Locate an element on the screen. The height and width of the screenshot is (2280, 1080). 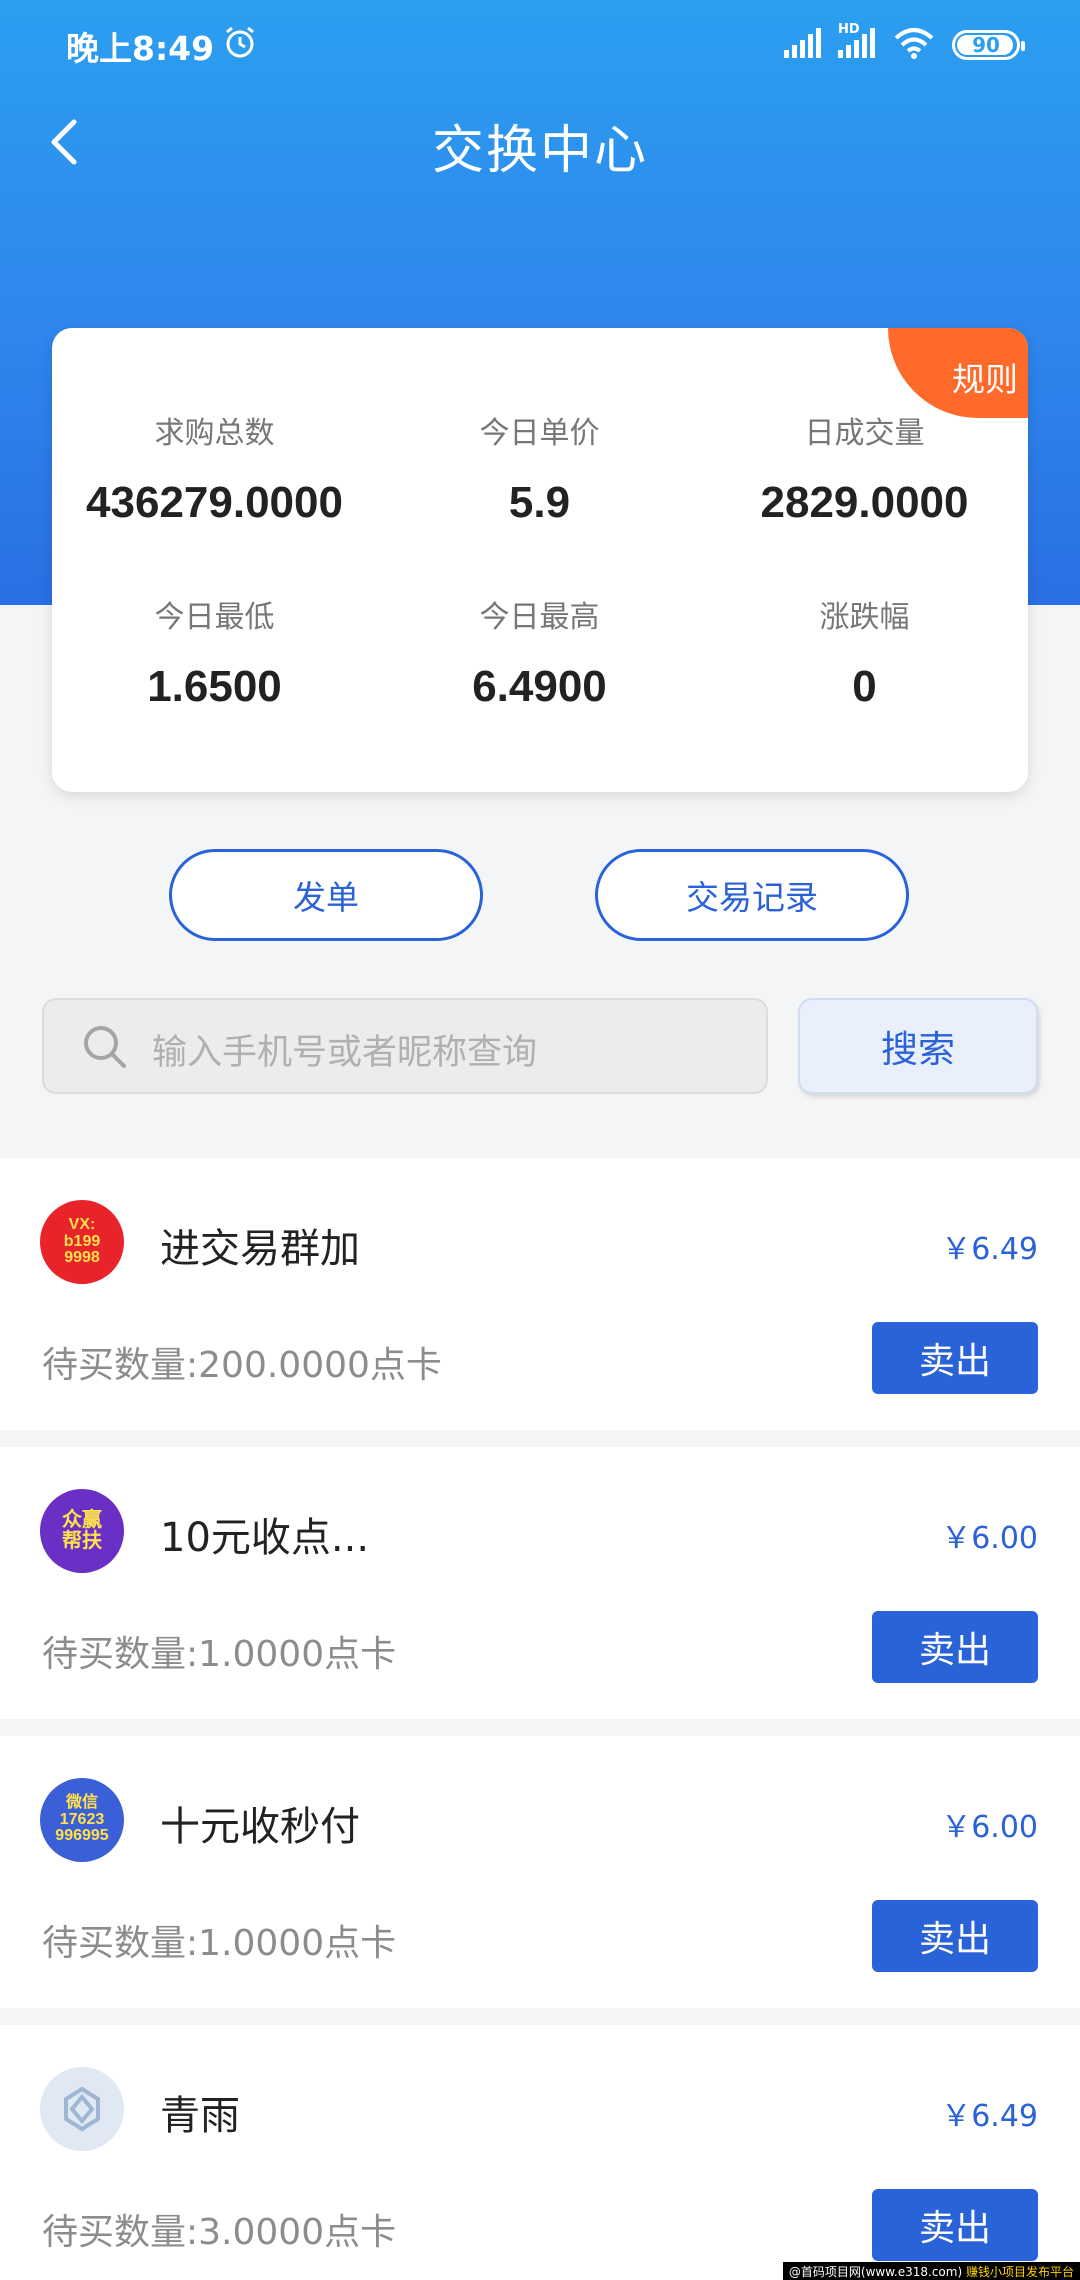
battery-icon: 90 is located at coordinates (988, 45).